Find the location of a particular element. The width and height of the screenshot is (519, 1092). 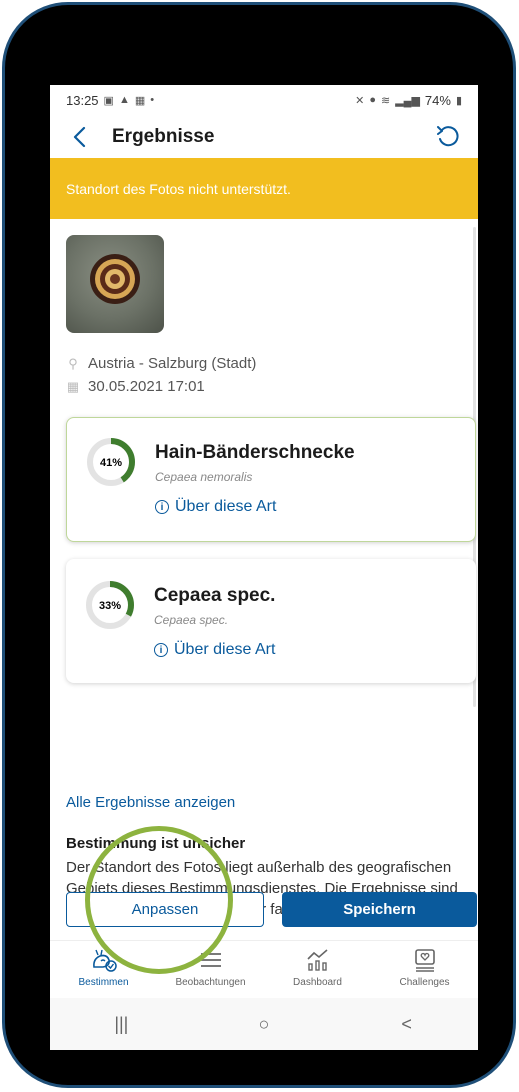

chevron-left-icon is located at coordinates (79, 136).